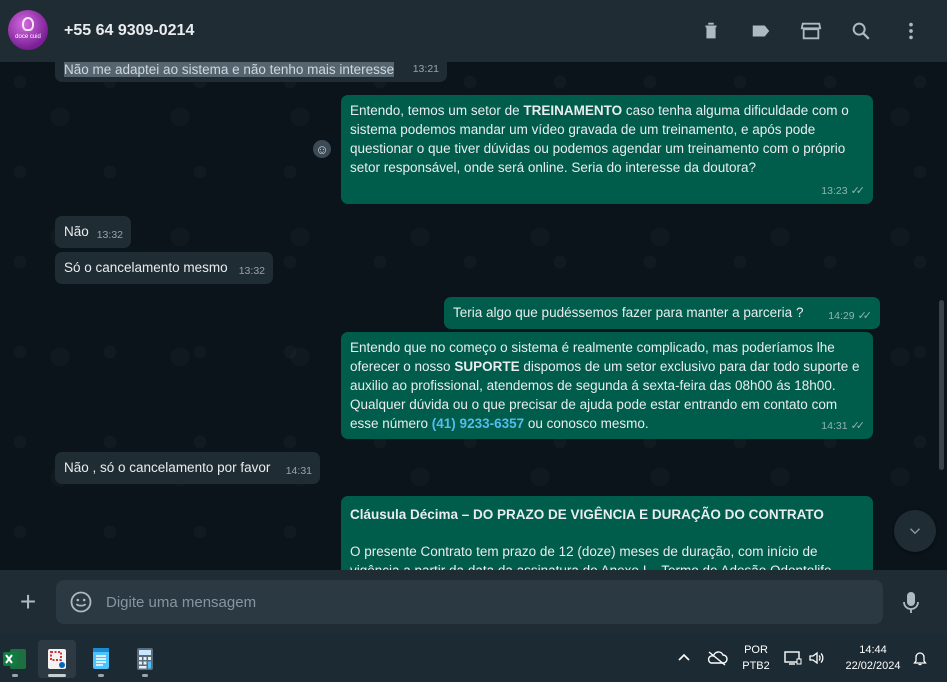 The width and height of the screenshot is (947, 682). I want to click on menu-more-icon, so click(911, 31).